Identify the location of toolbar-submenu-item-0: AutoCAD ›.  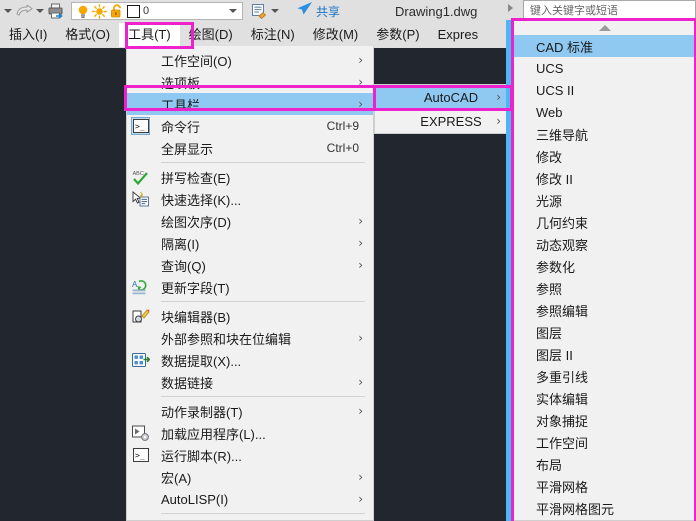
(443, 97).